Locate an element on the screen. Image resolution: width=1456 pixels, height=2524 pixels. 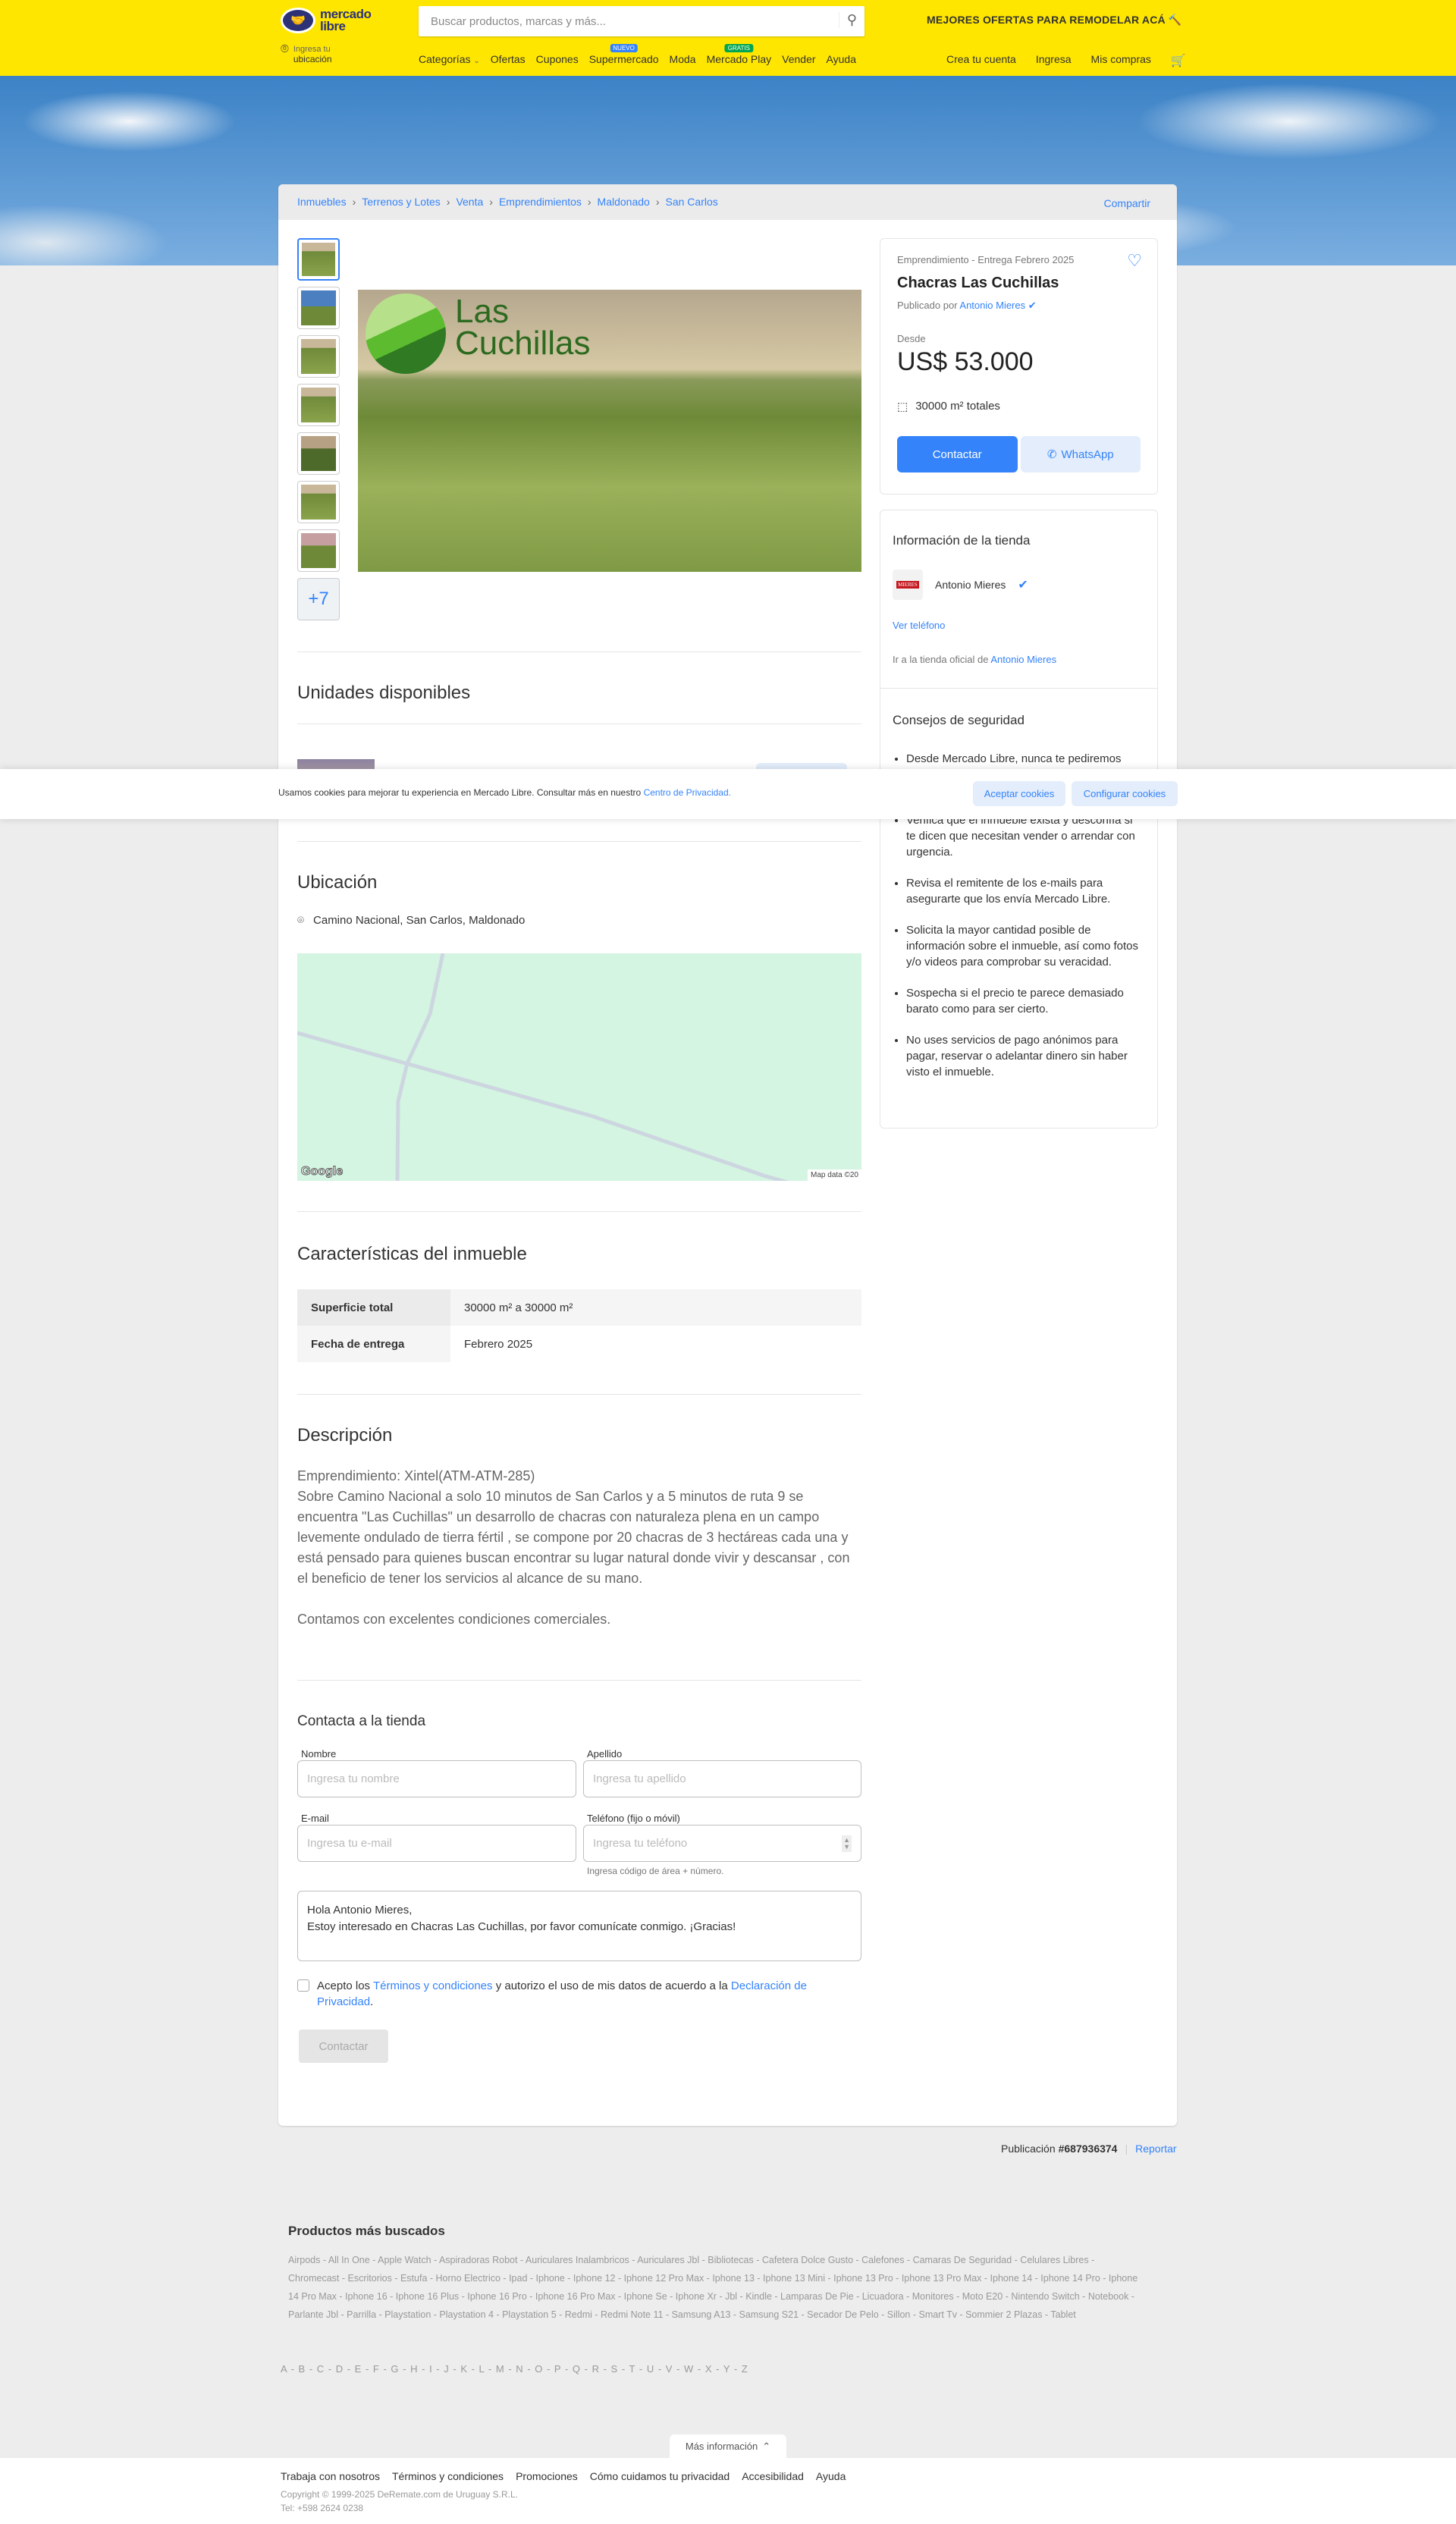
most-searched-link: Notebook is located at coordinates (1108, 2297).